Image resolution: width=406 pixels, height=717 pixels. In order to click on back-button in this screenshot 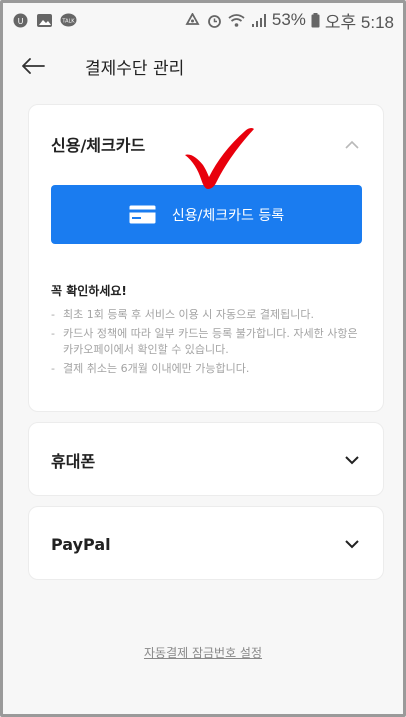, I will do `click(33, 66)`.